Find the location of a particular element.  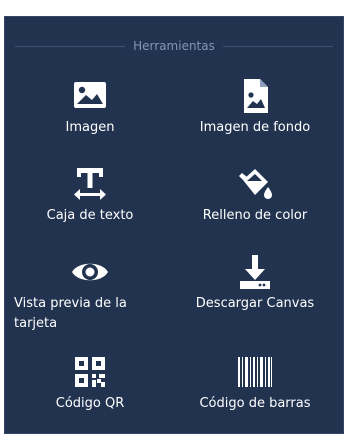

tool-text-box-label: Caja de texto is located at coordinates (90, 215).